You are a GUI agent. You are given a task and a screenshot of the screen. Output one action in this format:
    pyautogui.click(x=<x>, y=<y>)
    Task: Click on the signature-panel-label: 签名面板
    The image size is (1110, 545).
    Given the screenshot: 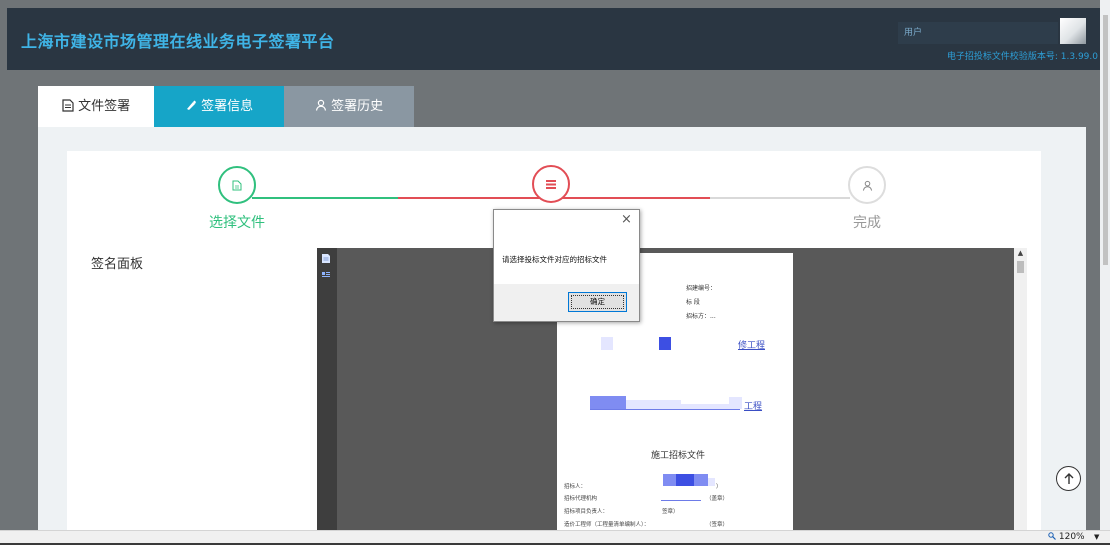 What is the action you would take?
    pyautogui.click(x=117, y=264)
    